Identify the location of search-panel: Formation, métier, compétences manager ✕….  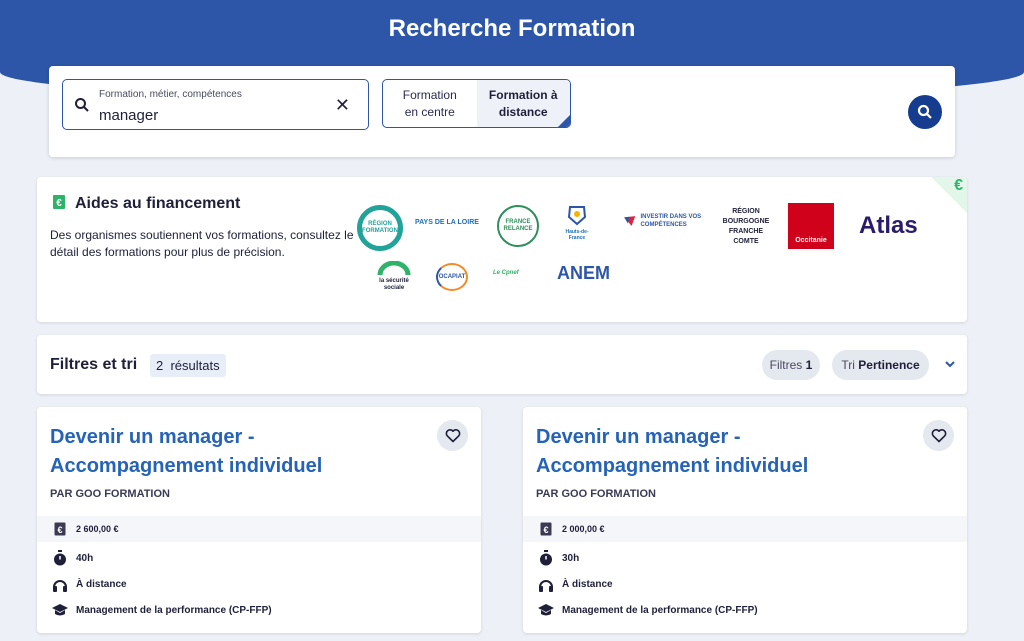
(502, 111).